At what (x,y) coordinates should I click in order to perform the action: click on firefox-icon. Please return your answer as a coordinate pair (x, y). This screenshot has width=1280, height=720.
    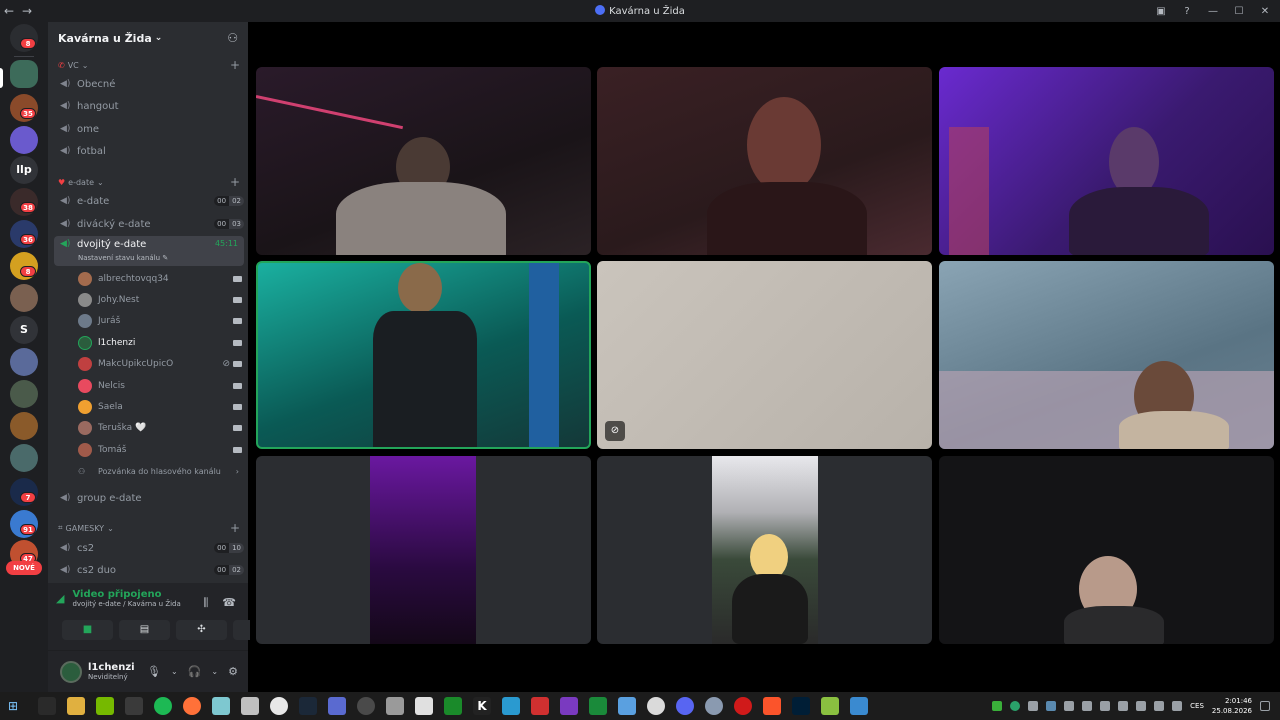
    Looking at the image, I should click on (192, 706).